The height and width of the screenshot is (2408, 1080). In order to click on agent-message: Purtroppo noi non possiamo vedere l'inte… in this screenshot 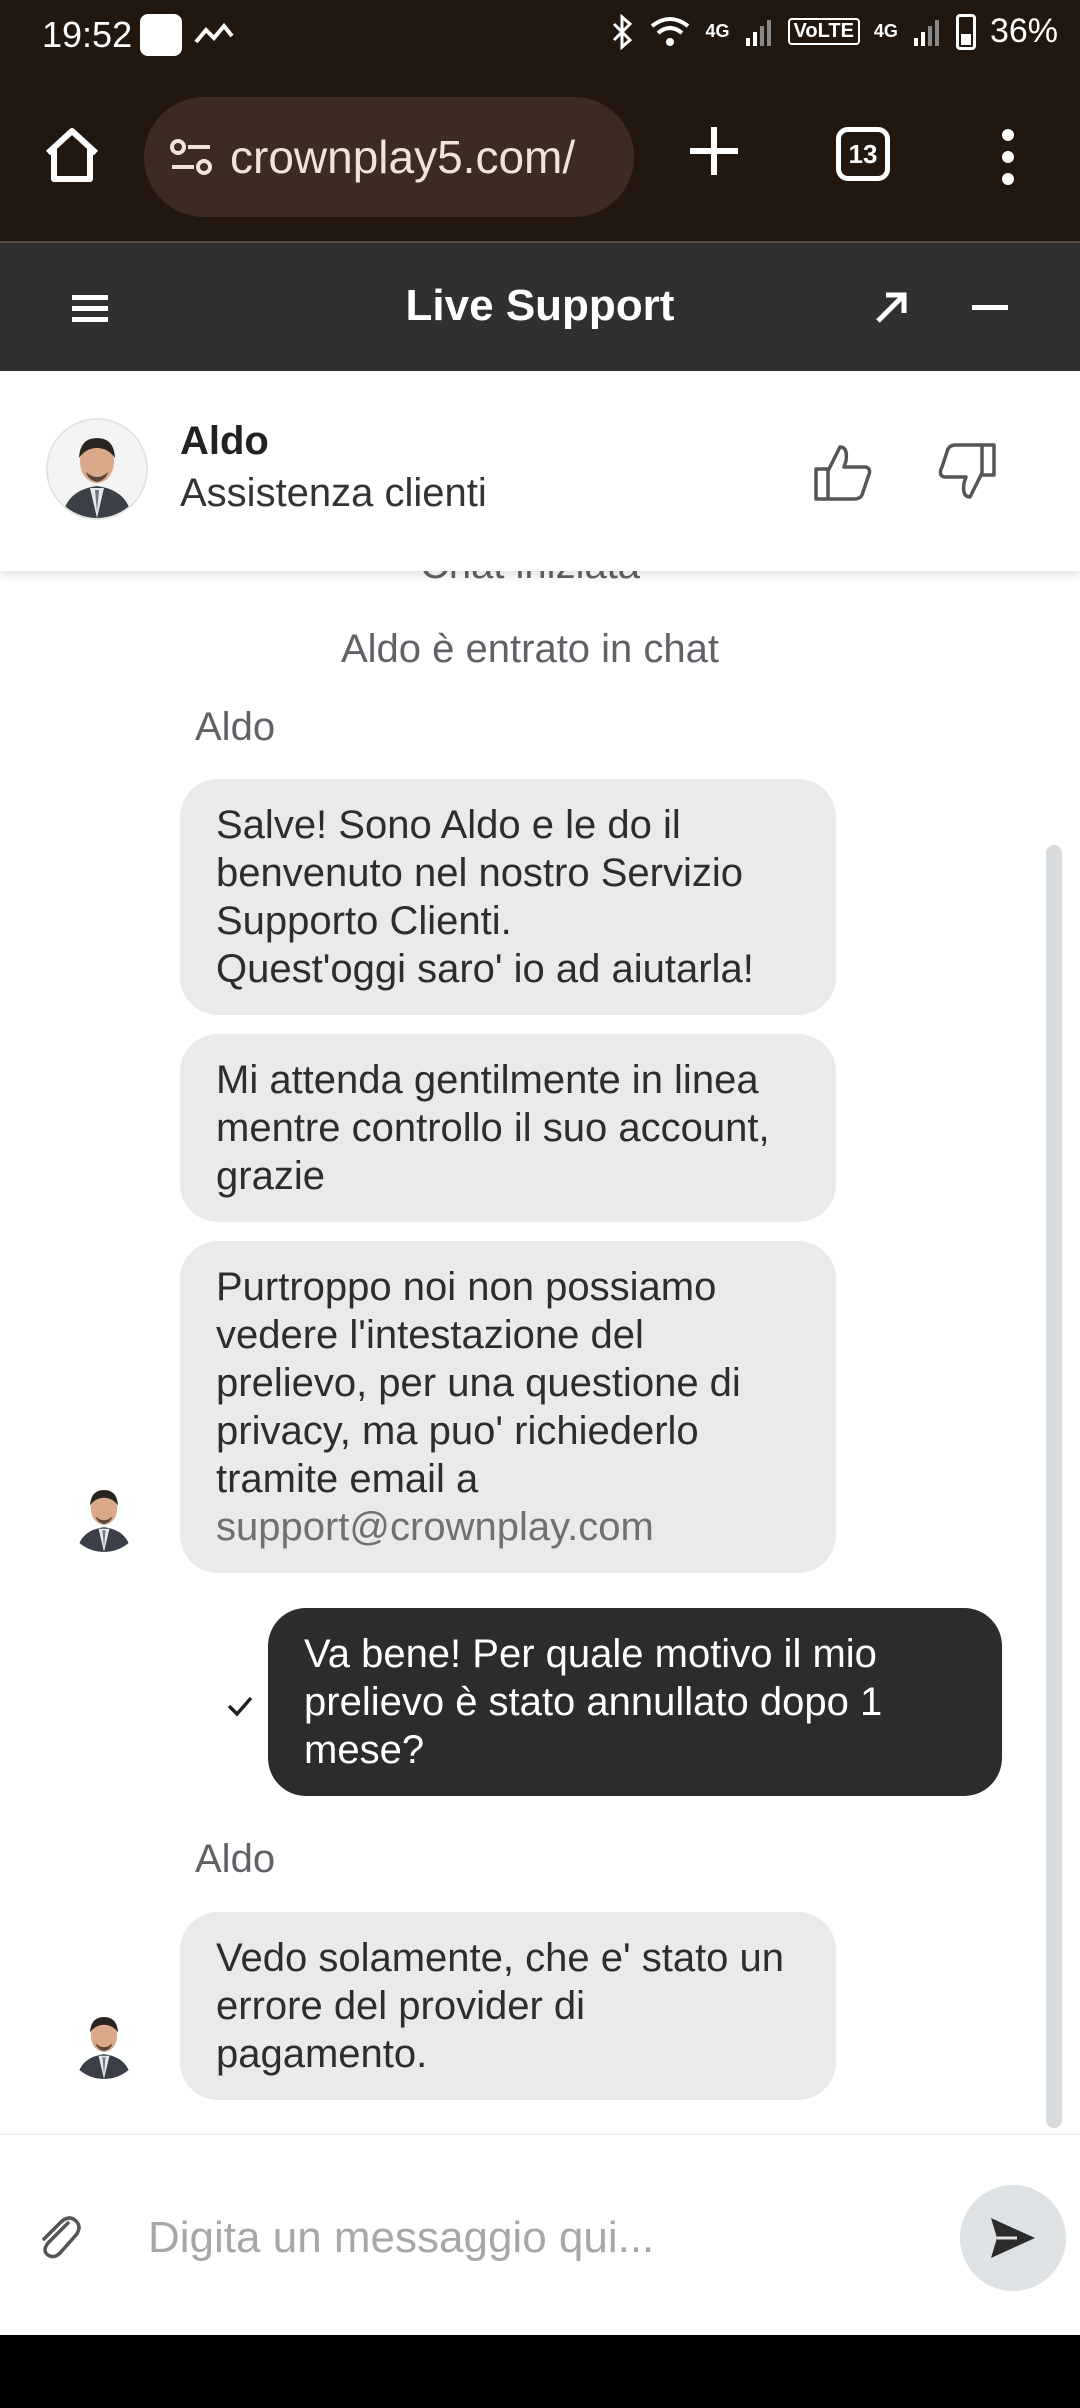, I will do `click(508, 1407)`.